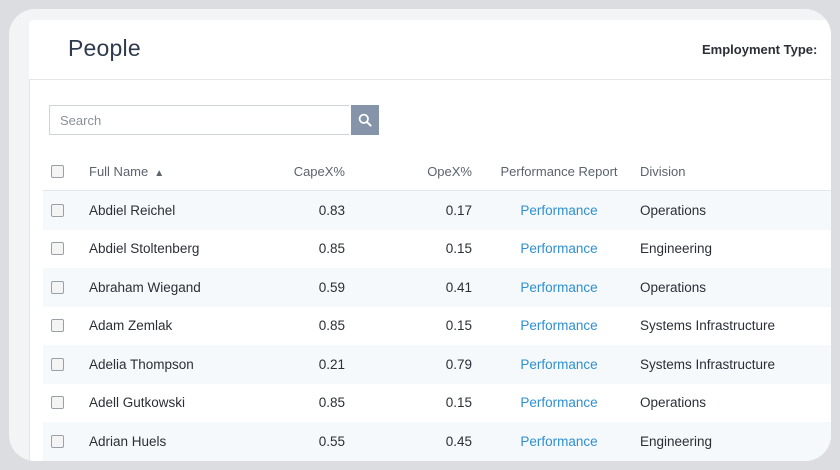  I want to click on page-header: People Employment Type:, so click(430, 50).